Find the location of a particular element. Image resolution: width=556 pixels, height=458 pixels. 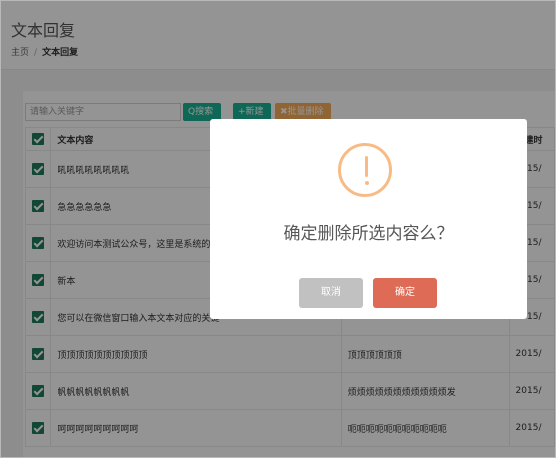

warning-icon-bar is located at coordinates (366, 166).